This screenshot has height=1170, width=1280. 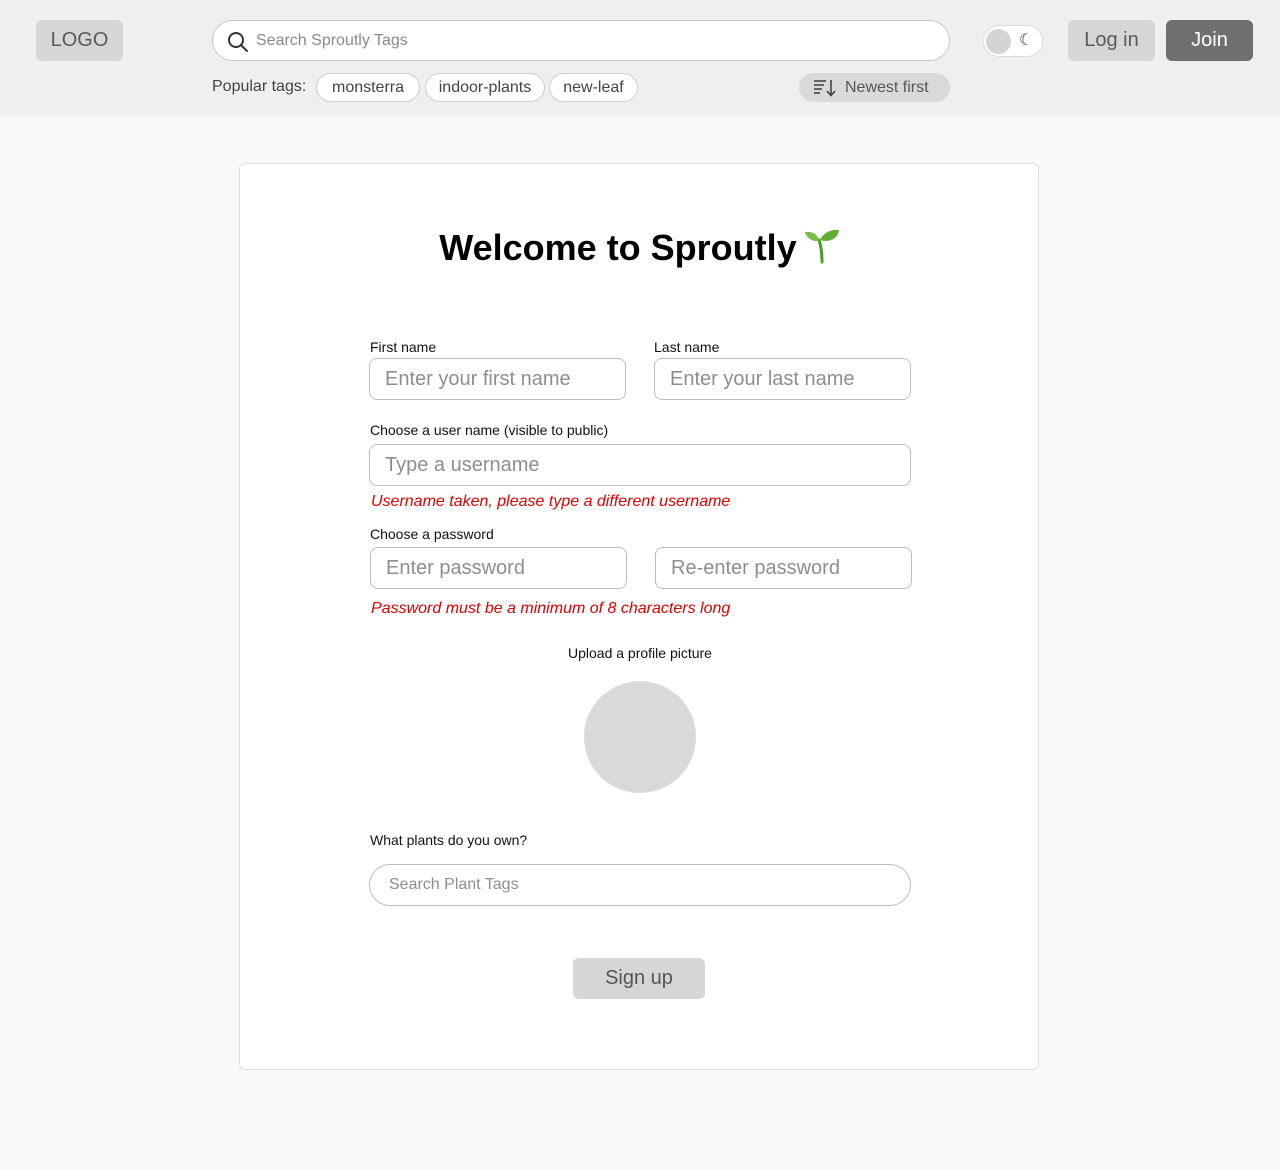 I want to click on last-name-input: Enter your last name, so click(x=782, y=379).